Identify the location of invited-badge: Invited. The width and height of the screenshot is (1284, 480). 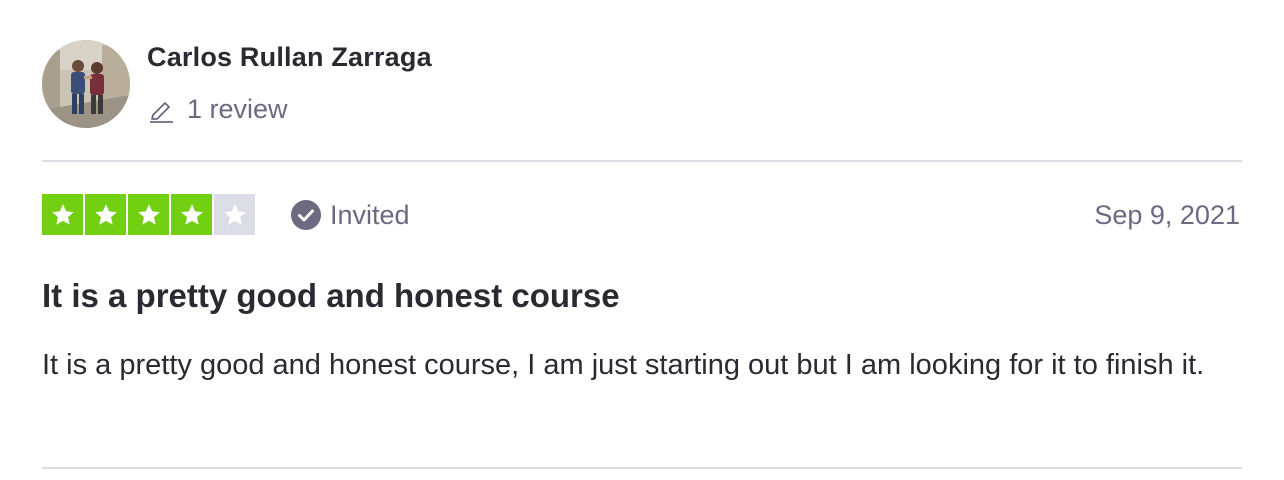
(350, 215).